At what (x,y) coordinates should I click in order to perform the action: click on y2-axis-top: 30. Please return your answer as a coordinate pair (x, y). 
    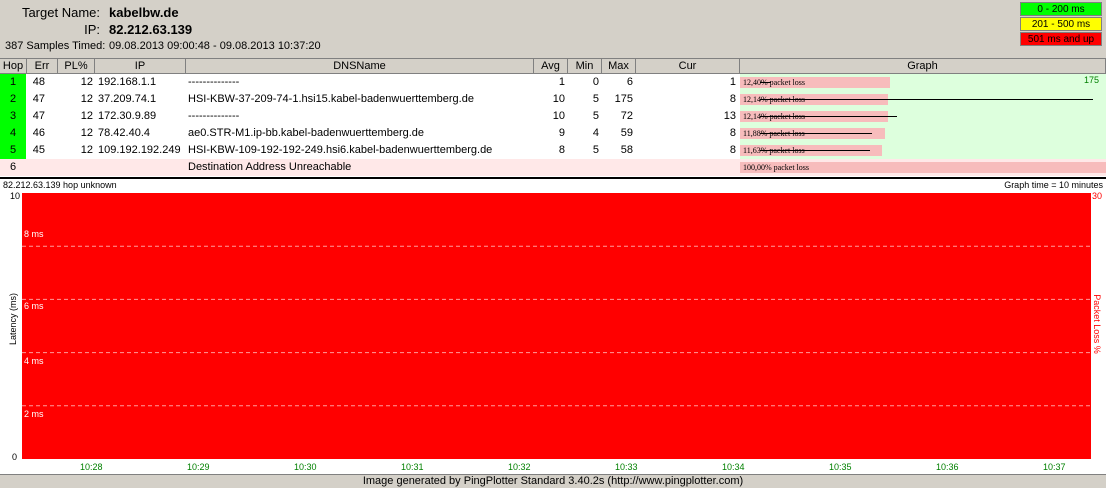
    Looking at the image, I should click on (1097, 196).